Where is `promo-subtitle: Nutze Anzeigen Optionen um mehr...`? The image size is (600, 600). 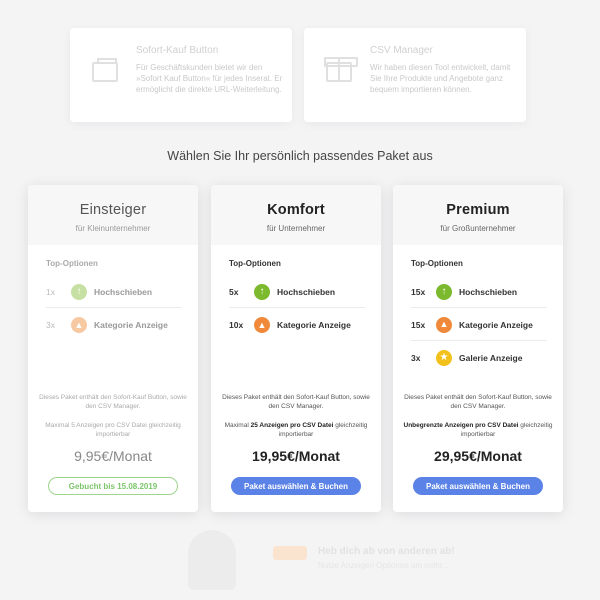
promo-subtitle: Nutze Anzeigen Optionen um mehr... is located at coordinates (383, 565).